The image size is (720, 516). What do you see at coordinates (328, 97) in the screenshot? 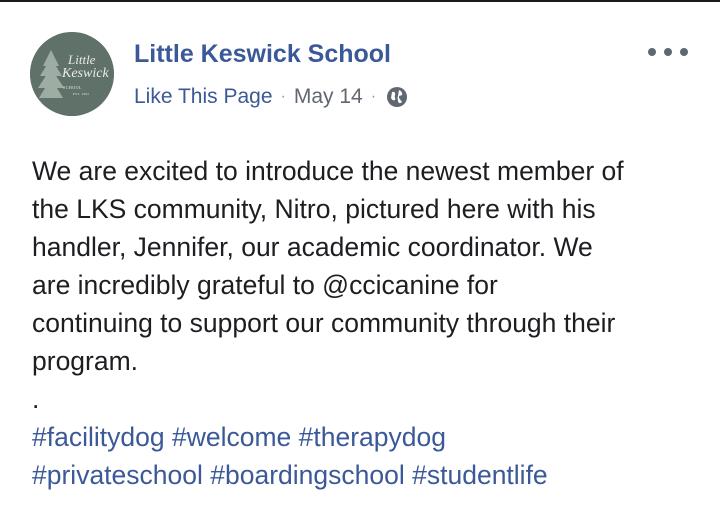
I see `post-date-link: May 14` at bounding box center [328, 97].